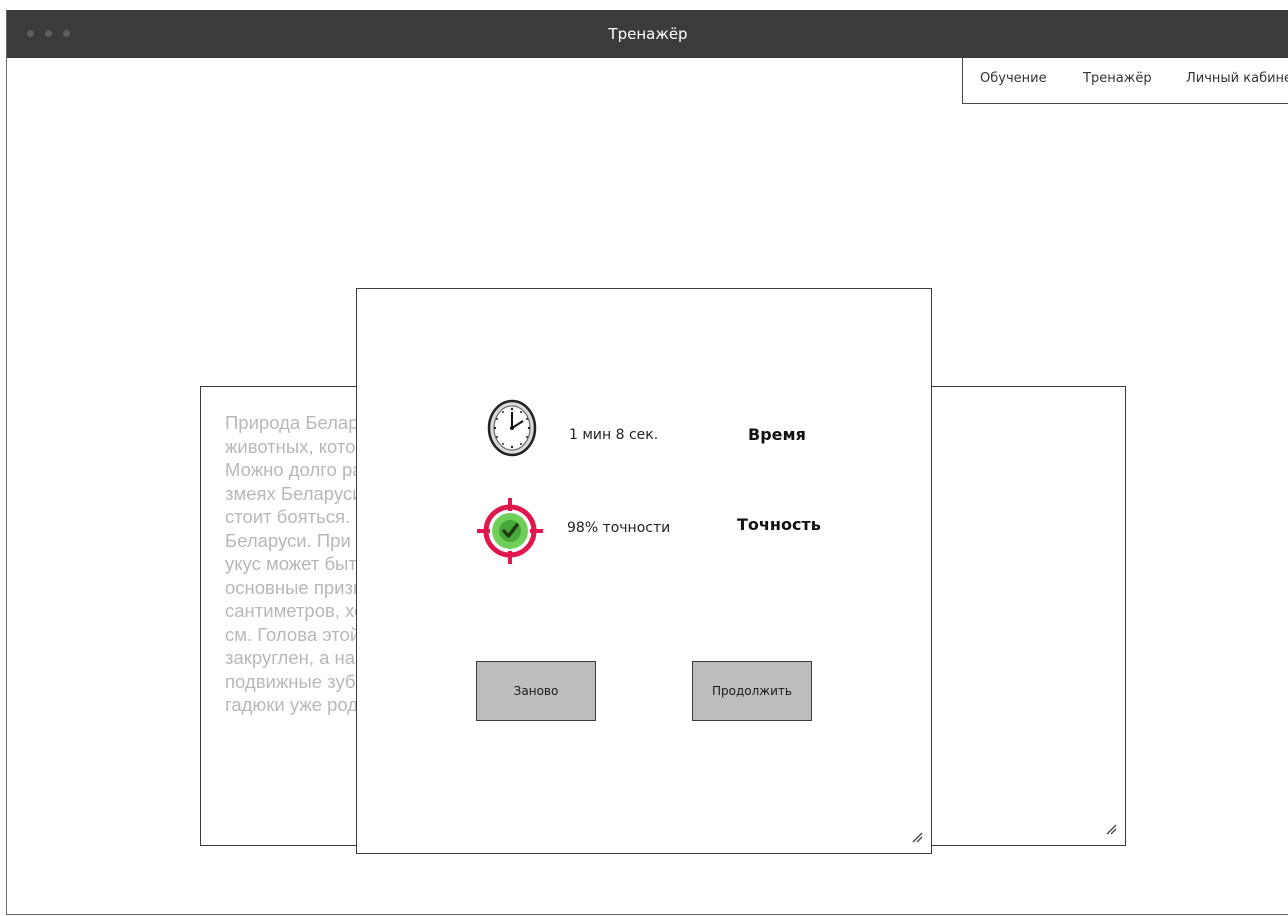 The height and width of the screenshot is (916, 1288). I want to click on continue-button: Продолжить, so click(752, 691).